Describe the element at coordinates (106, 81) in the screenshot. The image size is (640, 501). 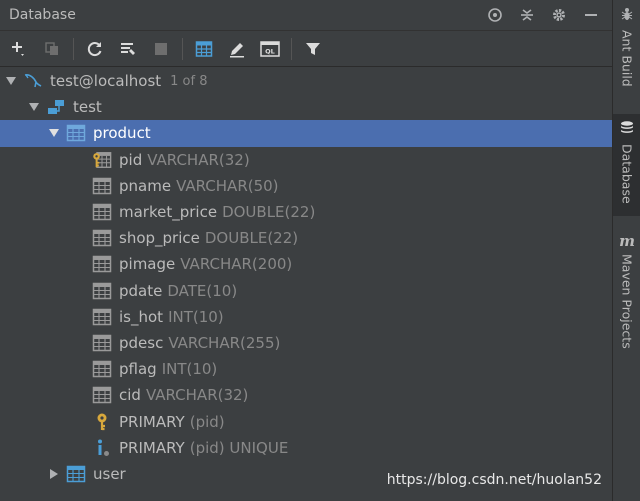
I see `connection-name: test@localhost` at that location.